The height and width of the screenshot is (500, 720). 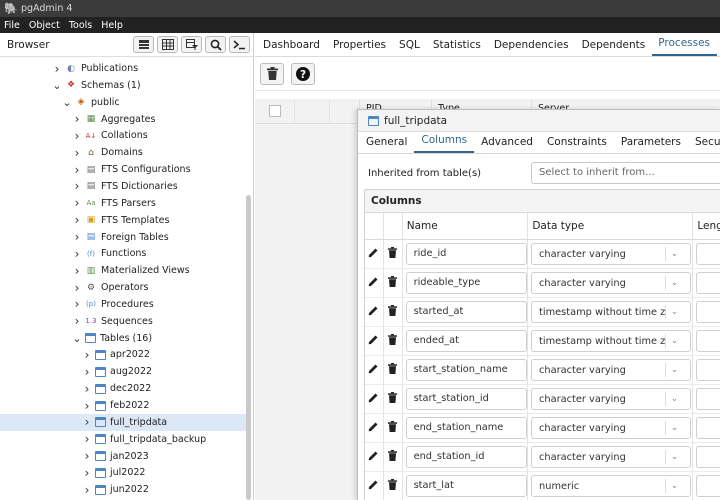 I want to click on dialog-tab-parameters: Parameters, so click(x=651, y=144).